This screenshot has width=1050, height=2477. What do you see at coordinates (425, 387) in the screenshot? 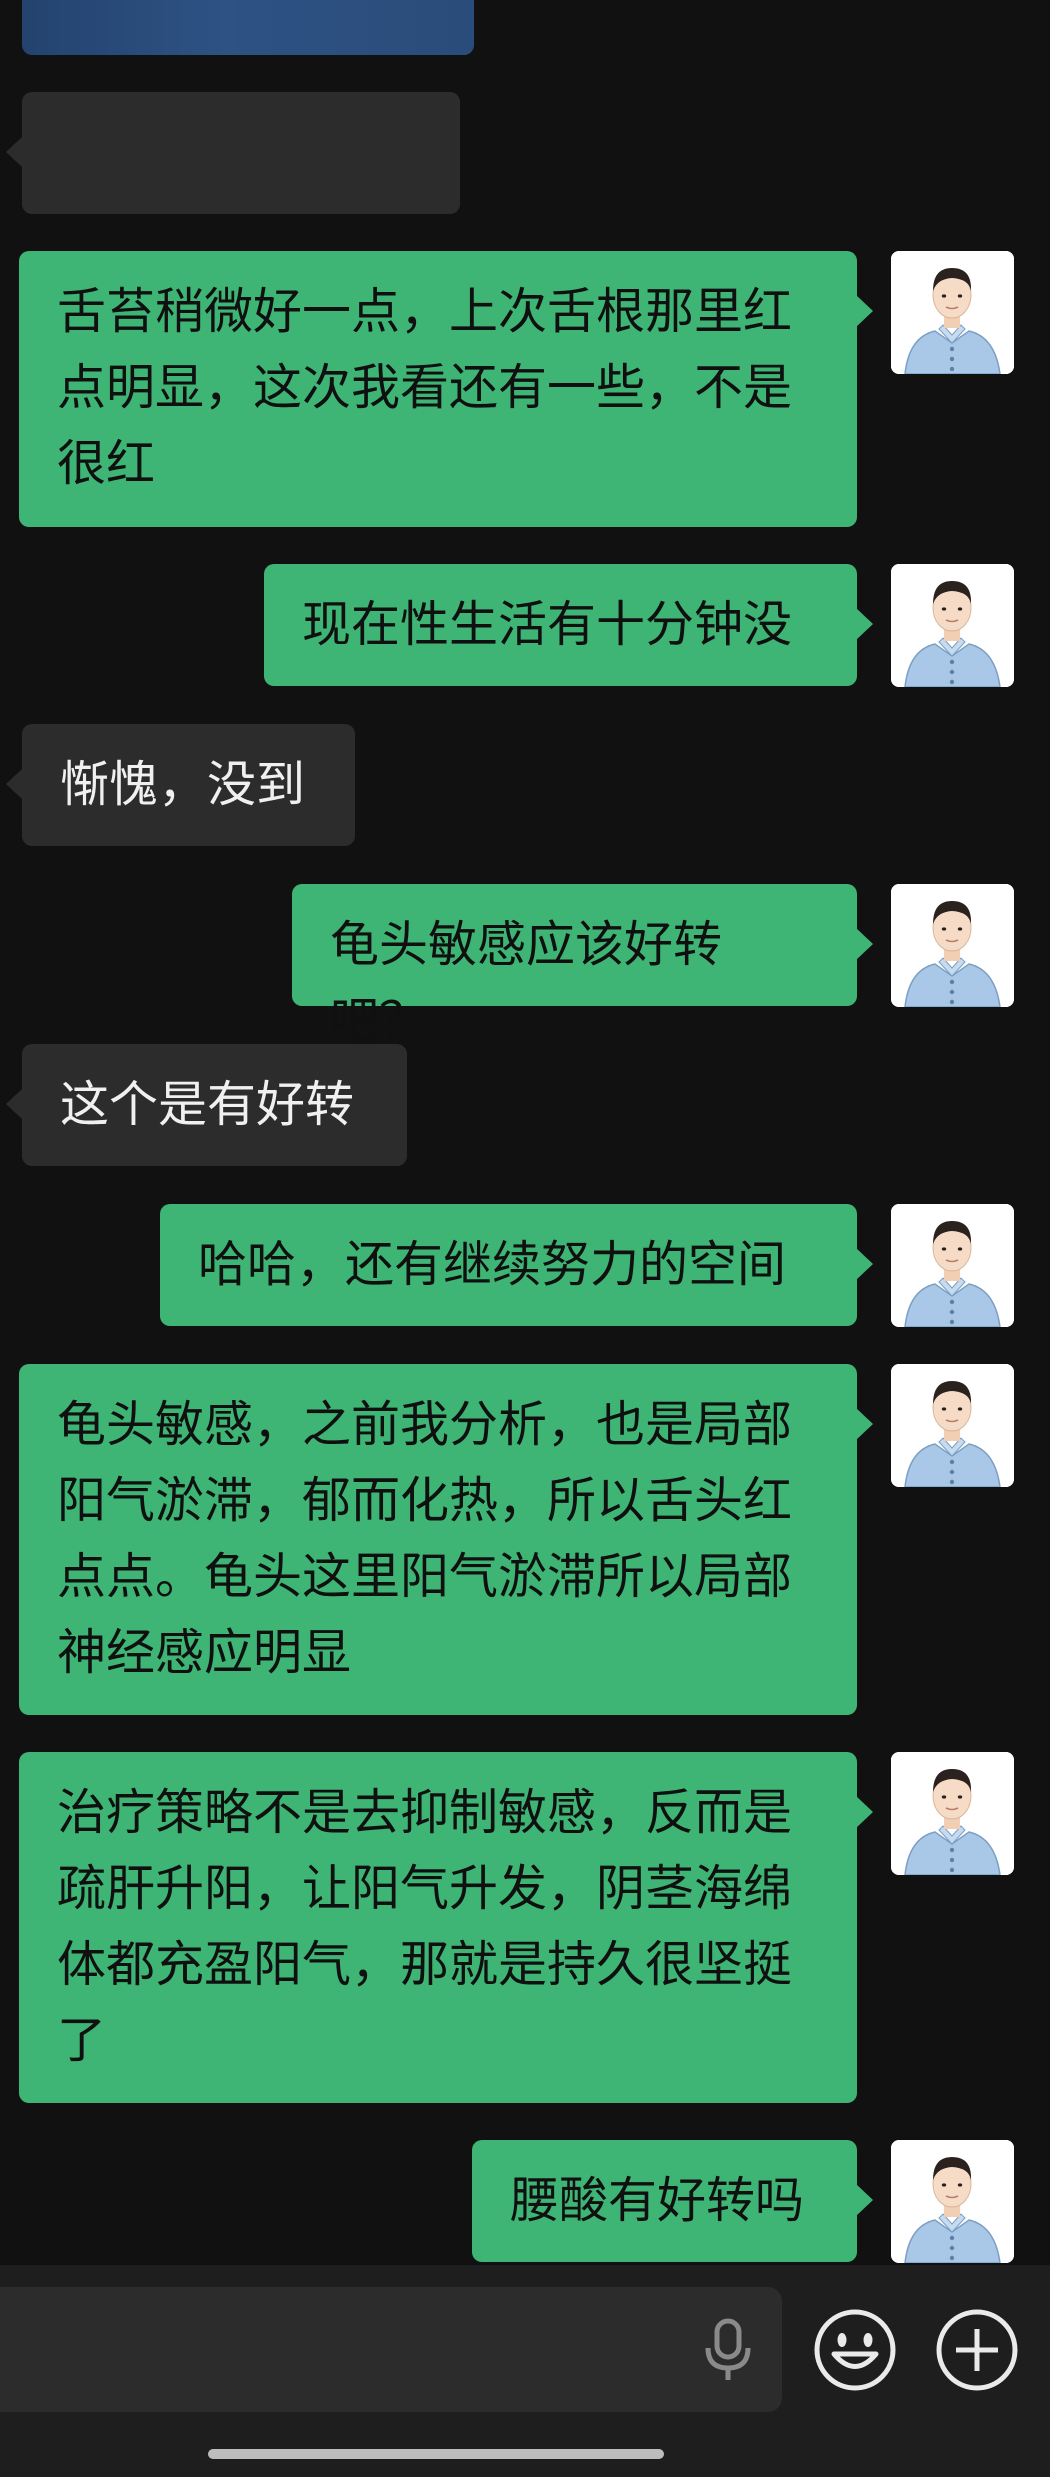
I see `message-text: 舌苔稍微好一点，上次舌根那里红点明显，这次我看还有一些，不是很红` at bounding box center [425, 387].